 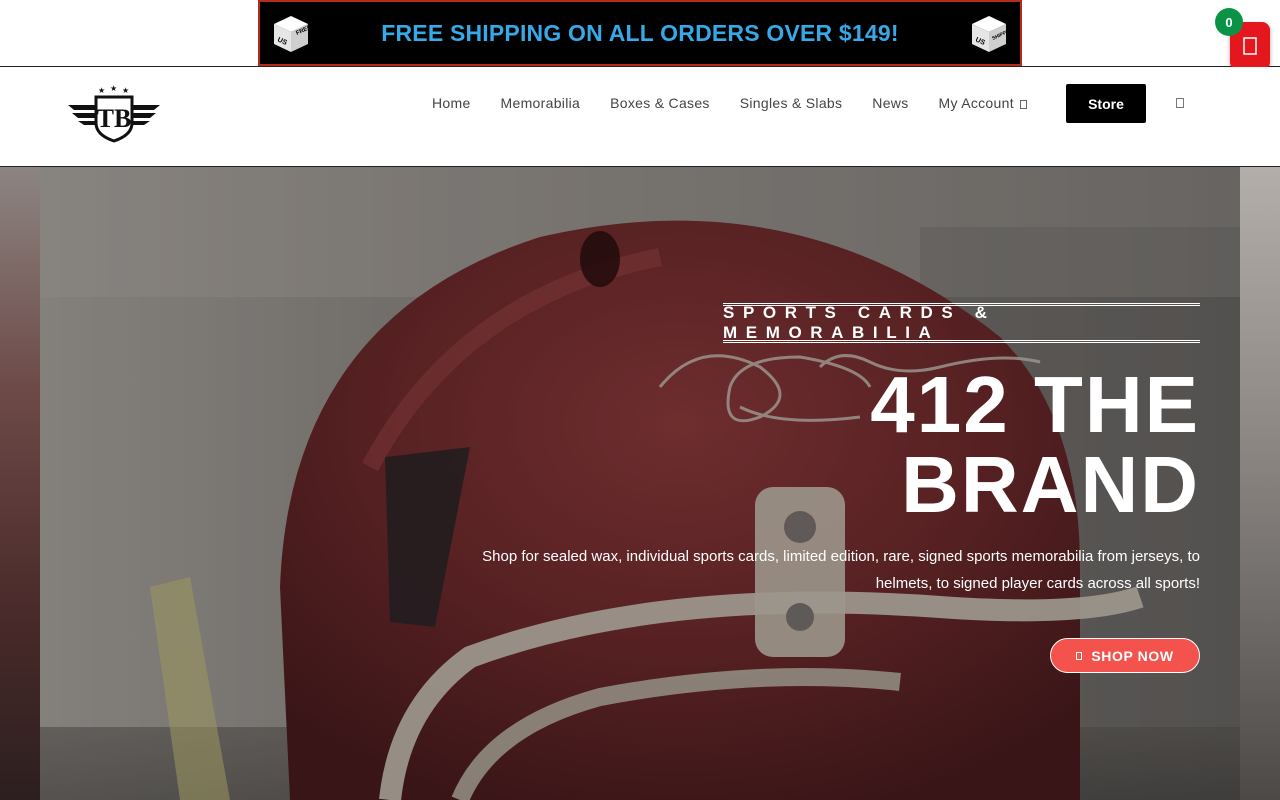 What do you see at coordinates (451, 103) in the screenshot?
I see `nav-item-home: Home` at bounding box center [451, 103].